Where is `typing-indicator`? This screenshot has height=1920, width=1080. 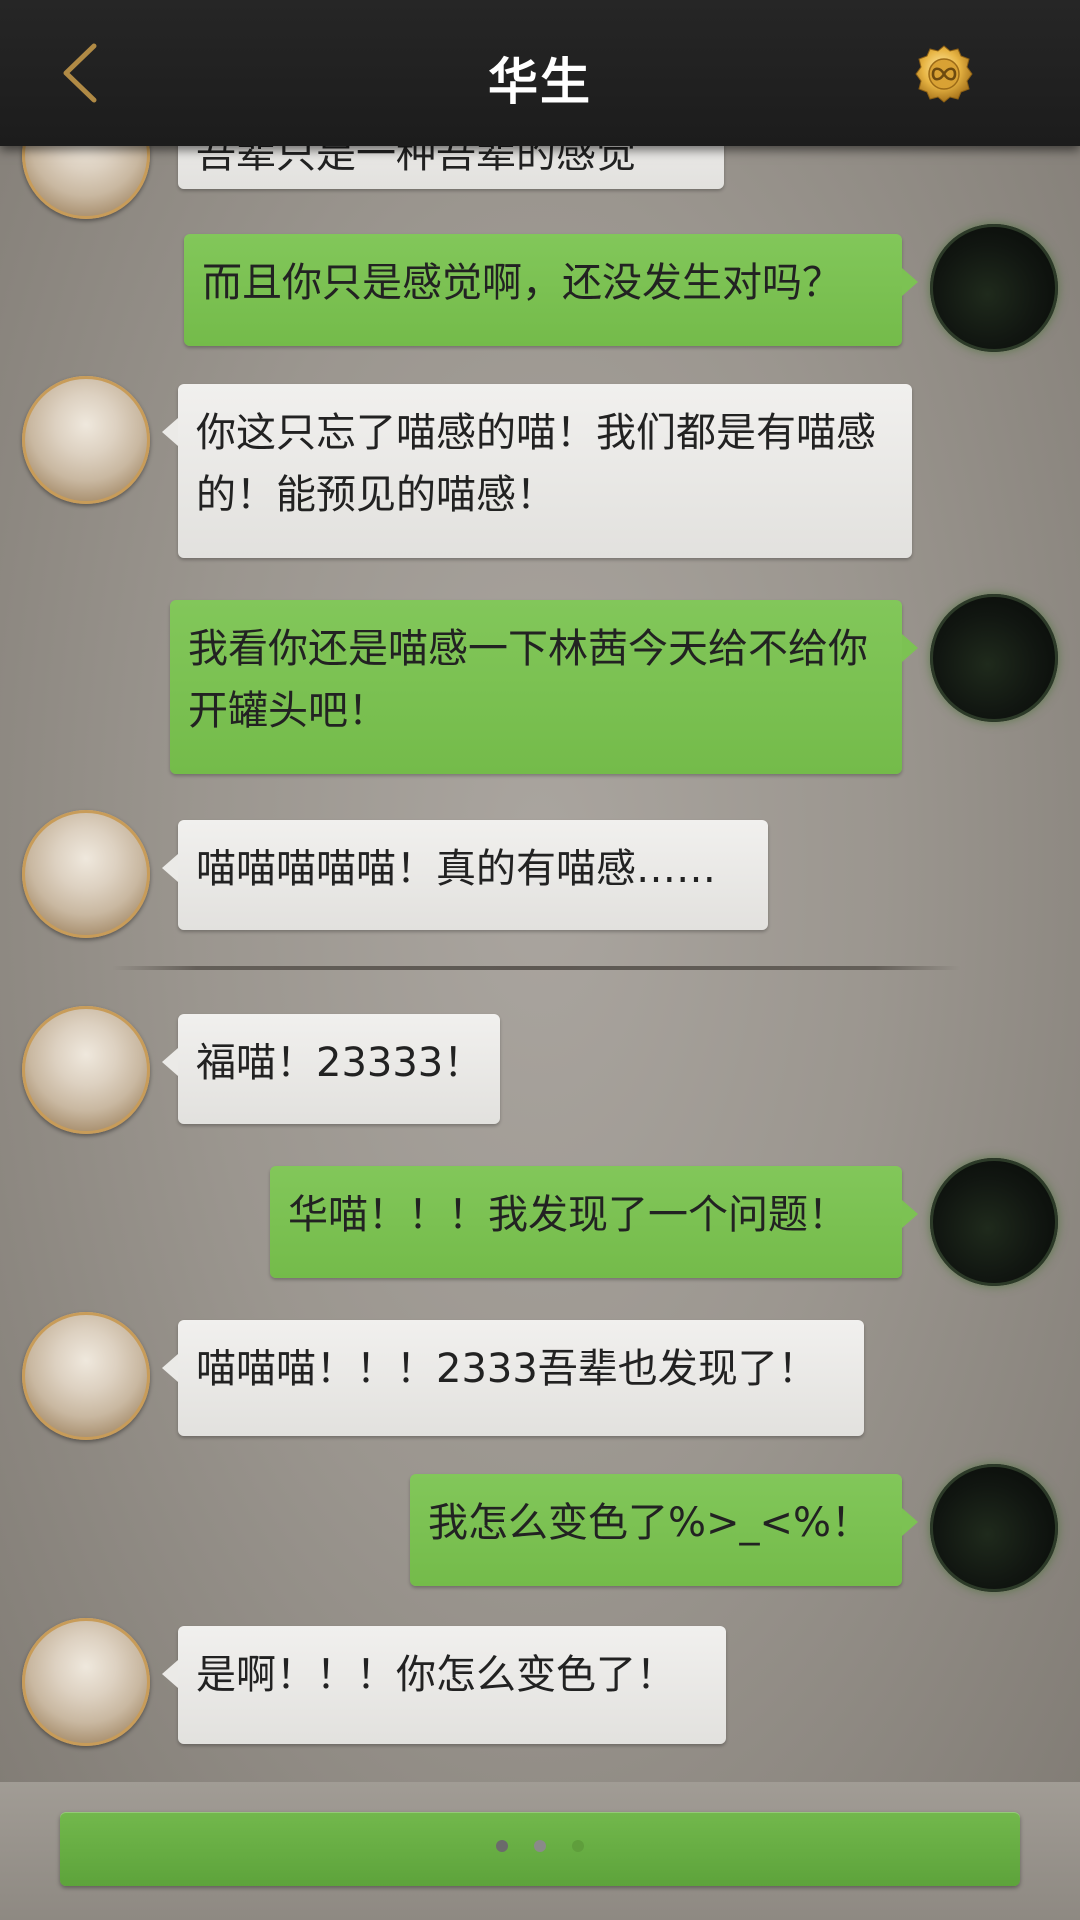 typing-indicator is located at coordinates (540, 1846).